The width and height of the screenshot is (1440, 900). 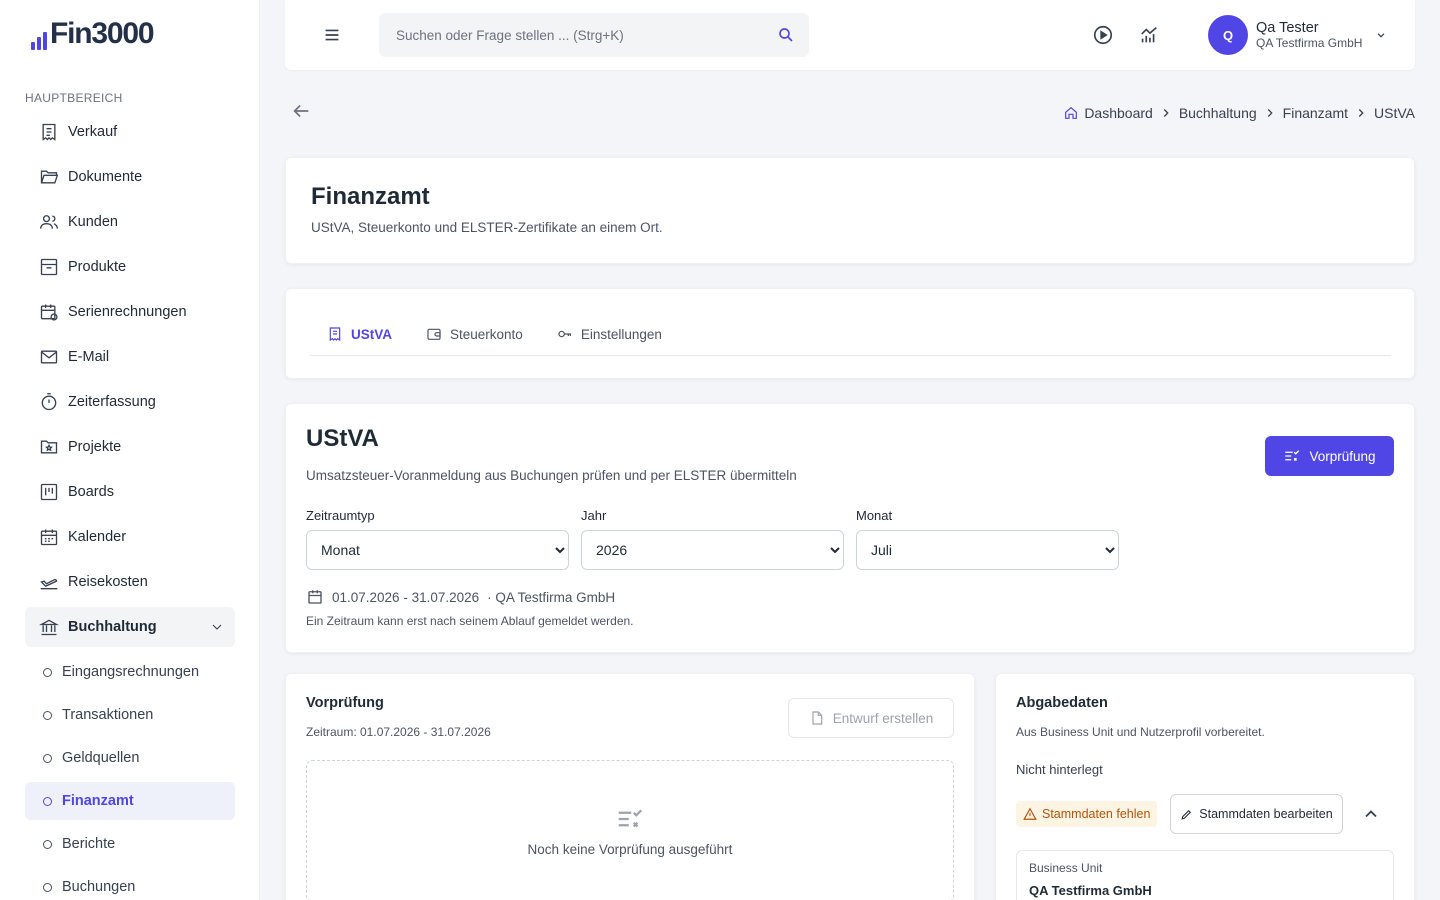 I want to click on wallet-icon, so click(x=434, y=334).